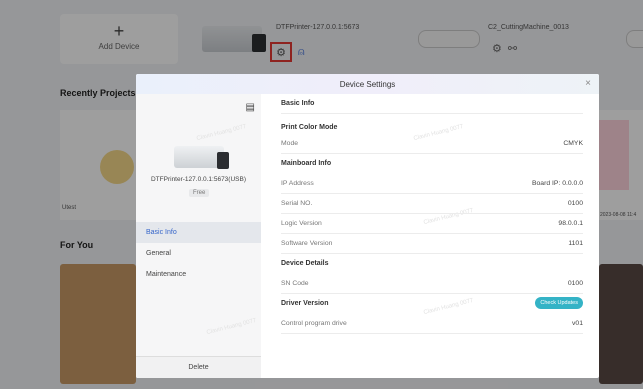  Describe the element at coordinates (305, 303) in the screenshot. I see `section-title: Driver Version` at that location.